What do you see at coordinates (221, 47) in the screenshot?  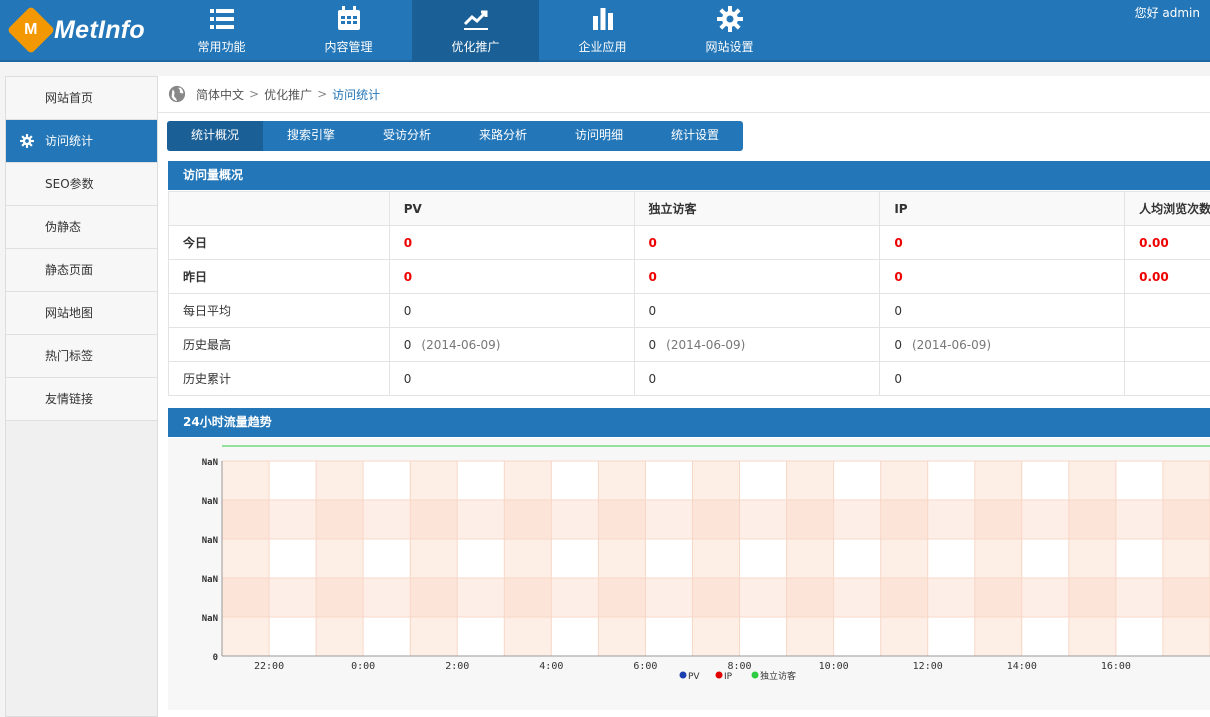 I see `nav-label: 常用功能` at bounding box center [221, 47].